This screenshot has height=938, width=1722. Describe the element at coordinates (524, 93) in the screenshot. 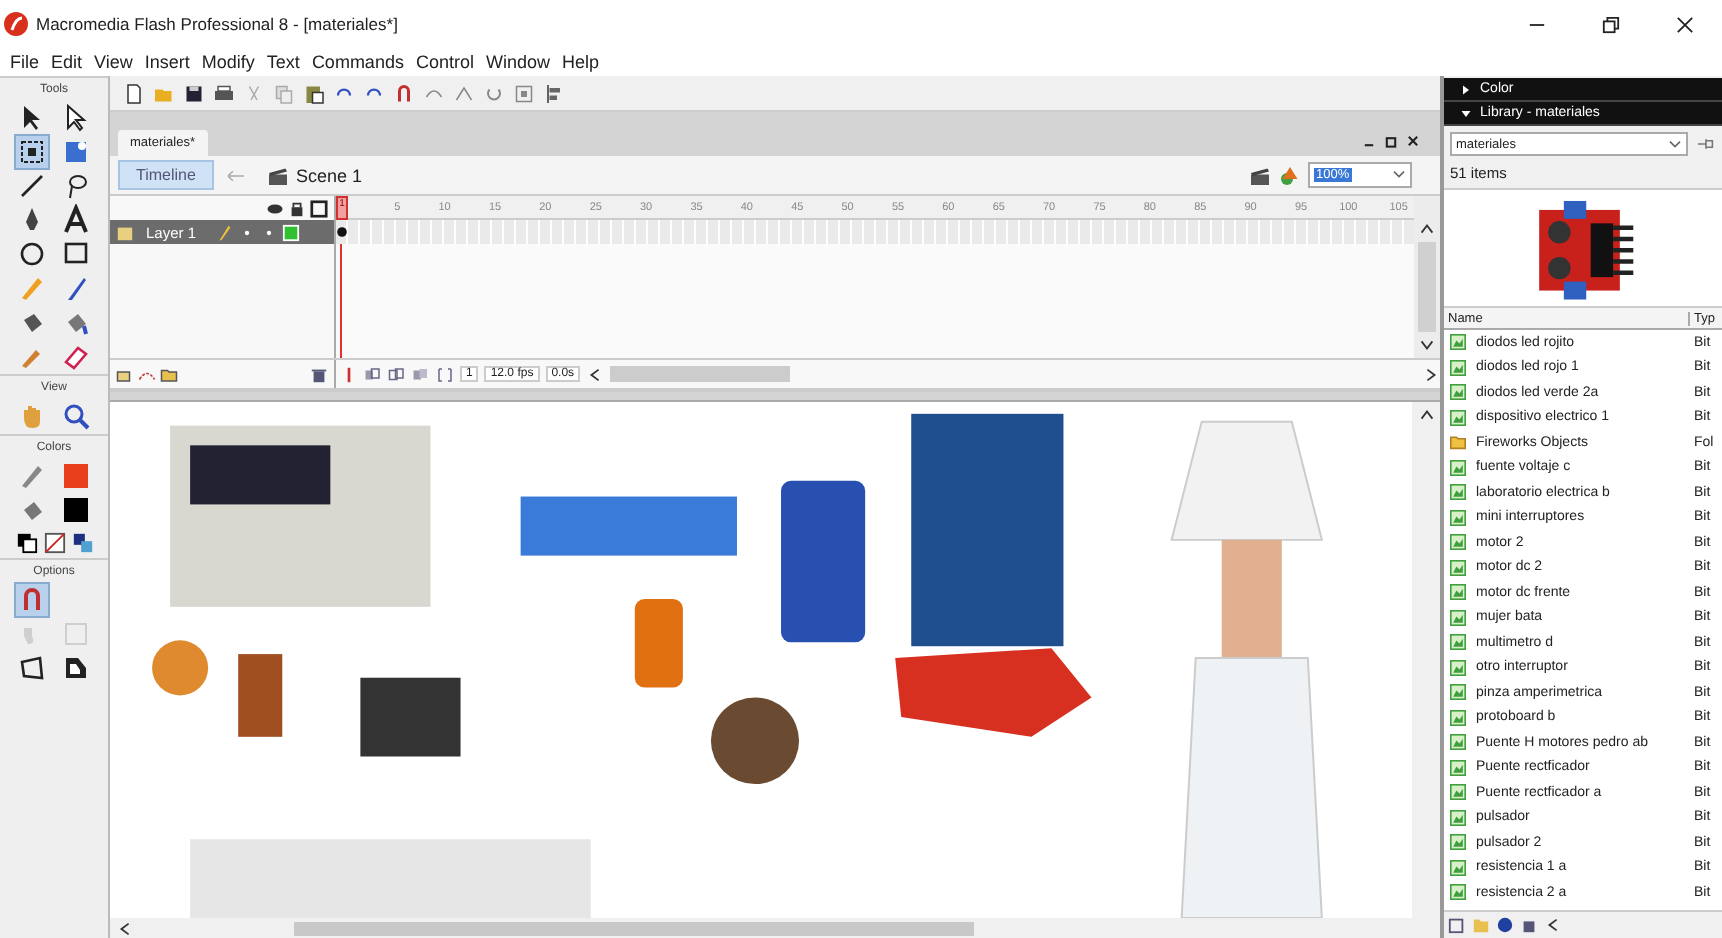

I see `scale-icon` at that location.